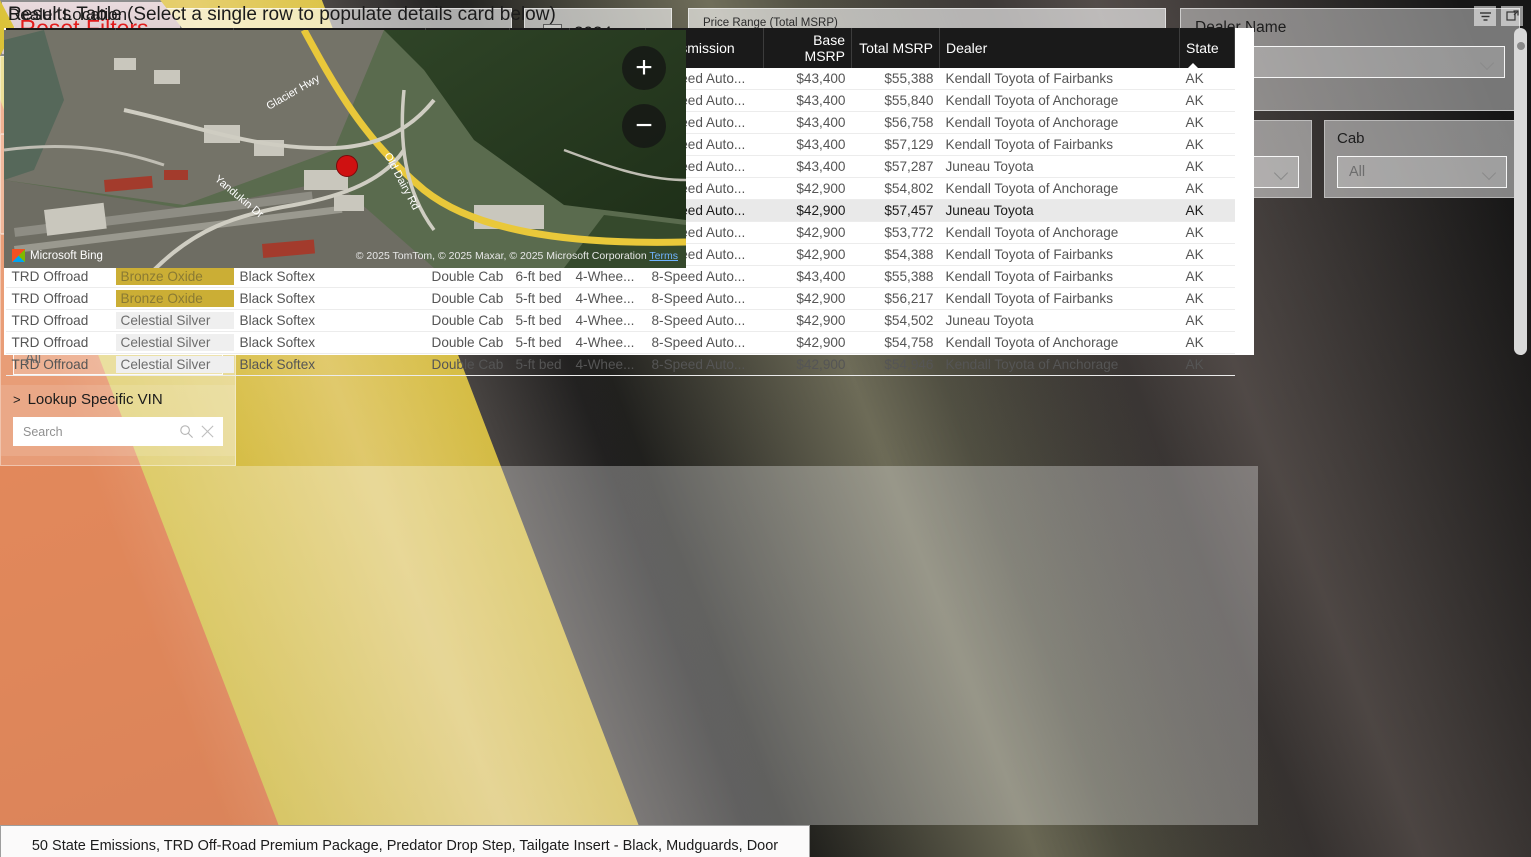 Image resolution: width=1531 pixels, height=857 pixels. Describe the element at coordinates (1485, 16) in the screenshot. I see `filter-icon` at that location.